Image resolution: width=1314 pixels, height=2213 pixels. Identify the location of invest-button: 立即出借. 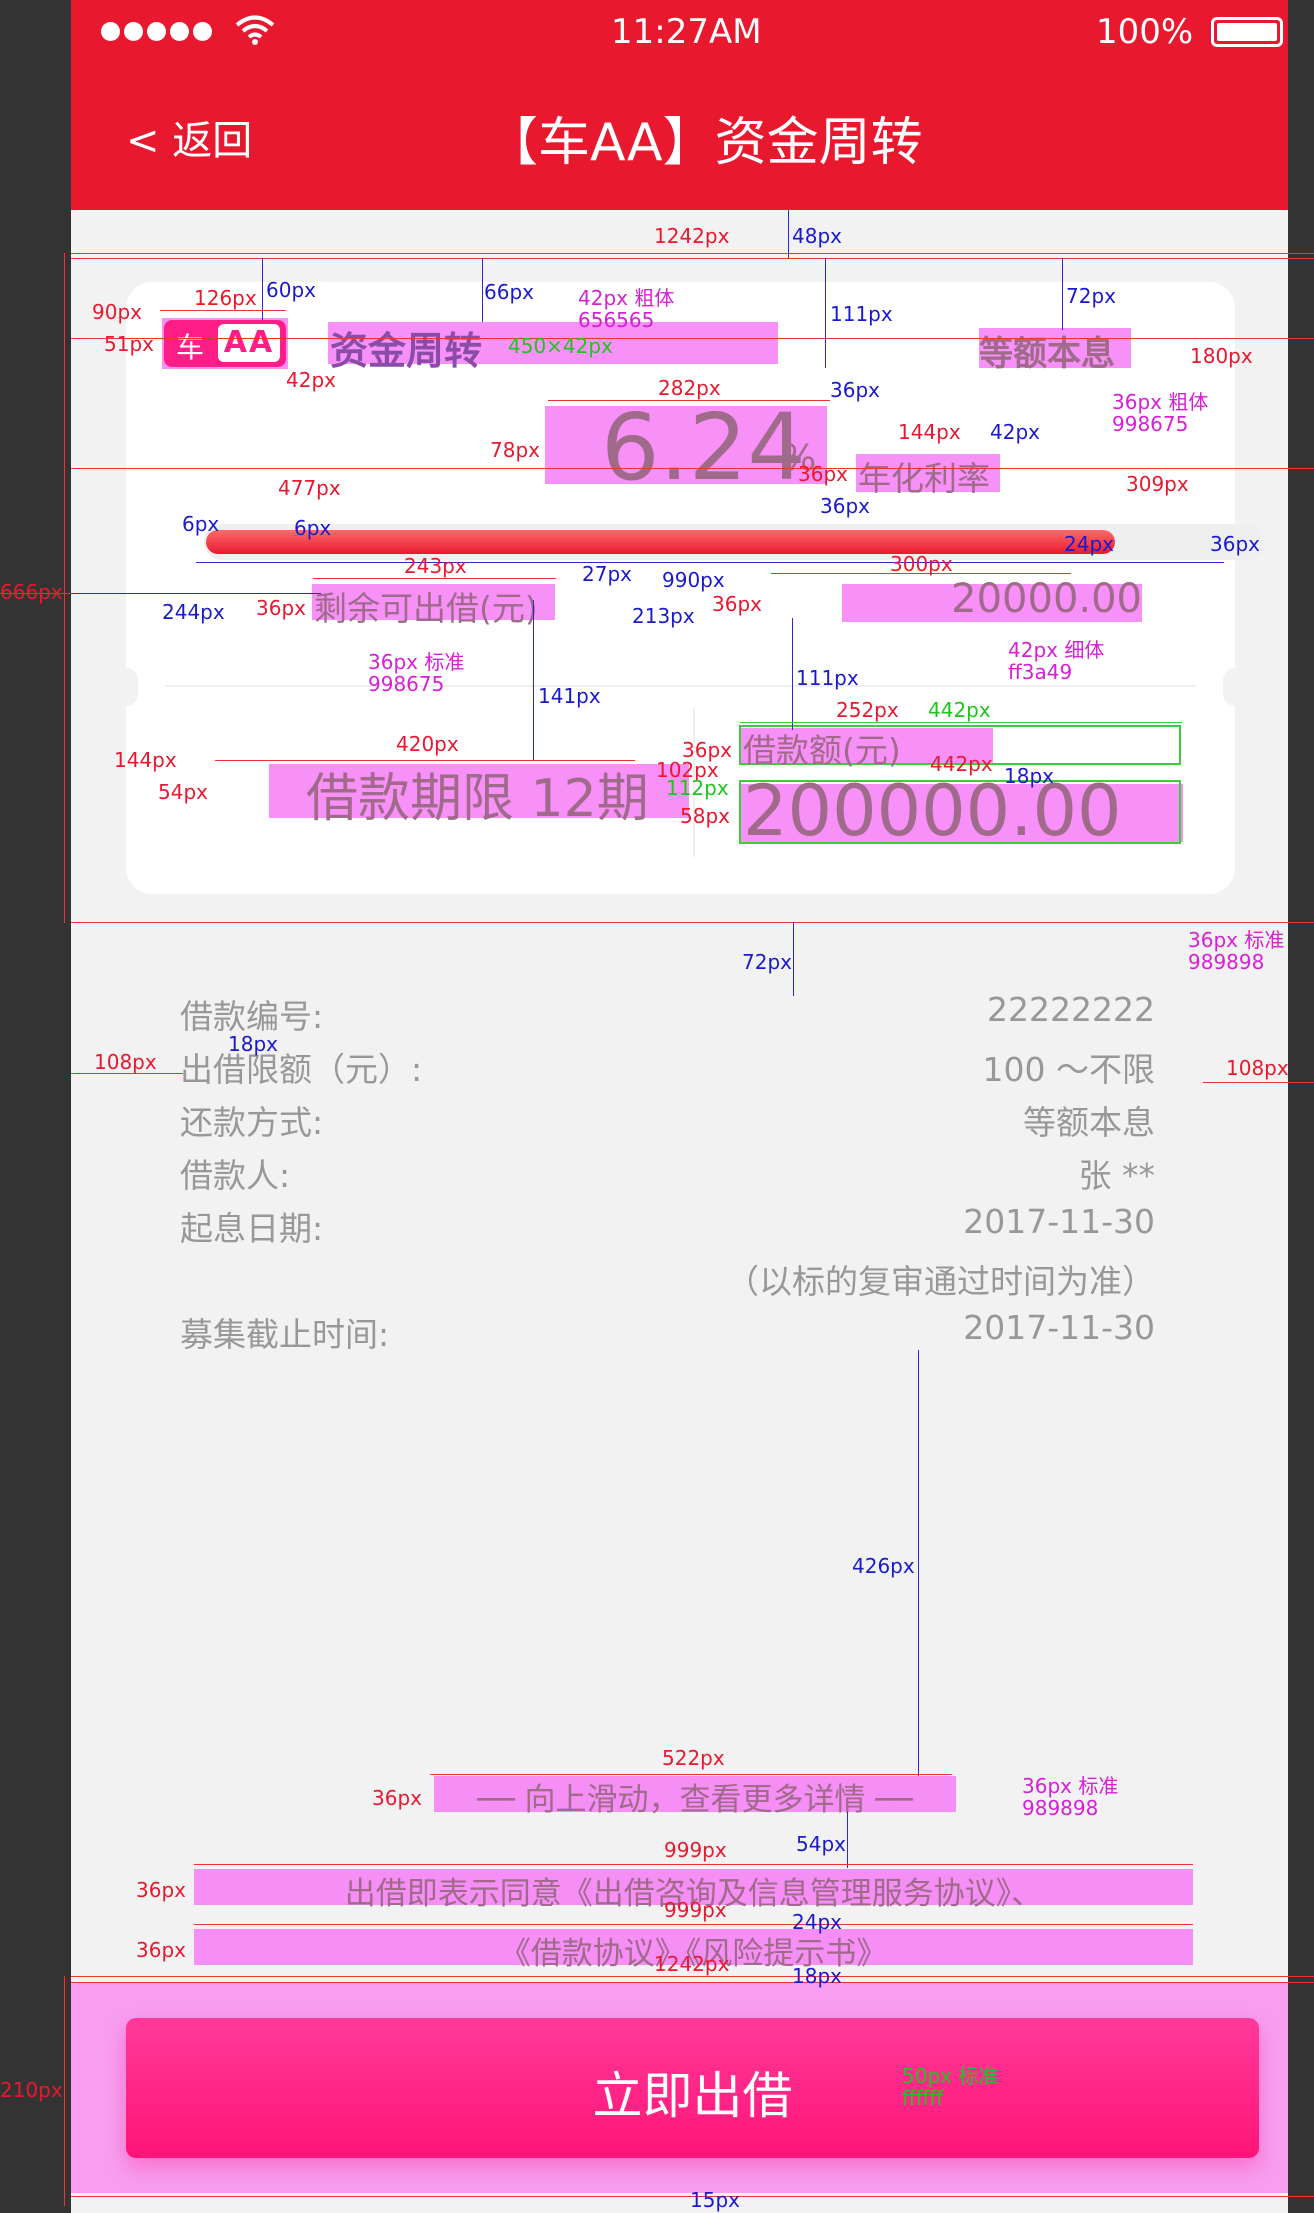
(692, 2088).